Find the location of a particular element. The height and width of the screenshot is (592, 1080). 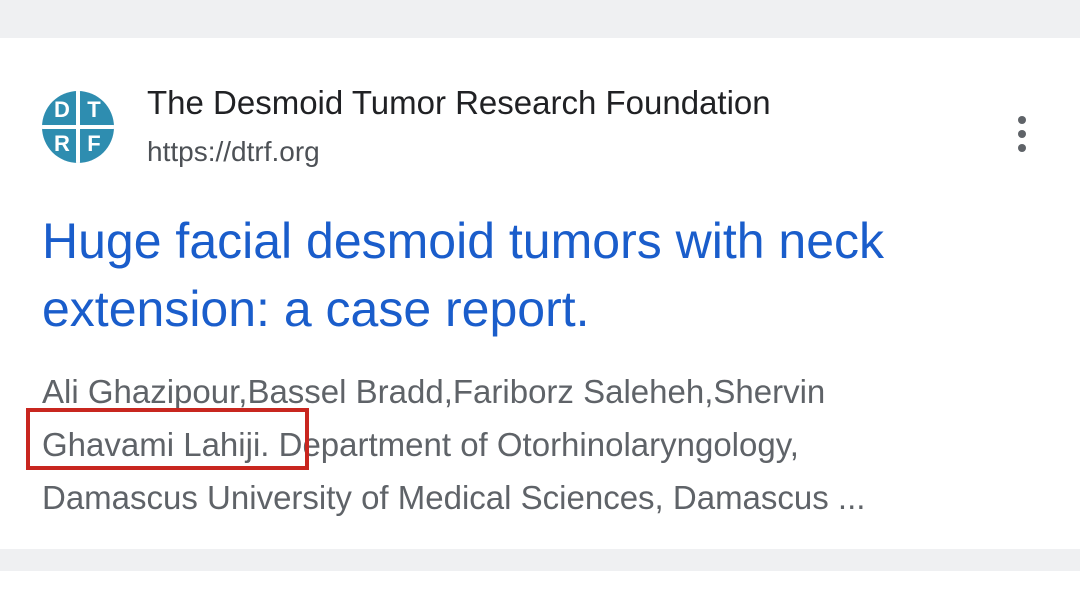

logo-letter-r: R is located at coordinates (62, 143).